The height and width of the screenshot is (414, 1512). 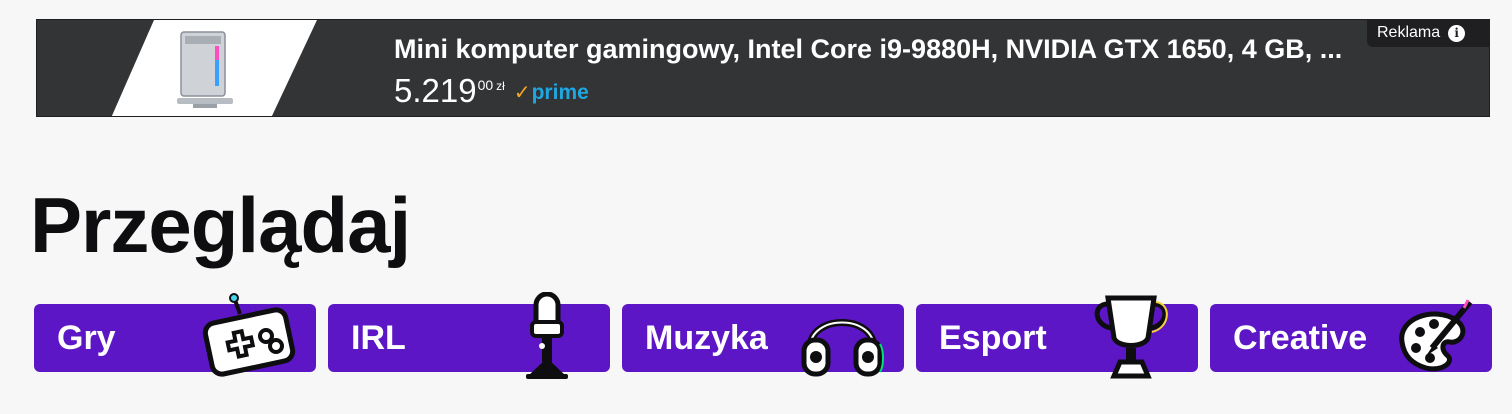 What do you see at coordinates (175, 335) in the screenshot?
I see `category-card-gry: Gry` at bounding box center [175, 335].